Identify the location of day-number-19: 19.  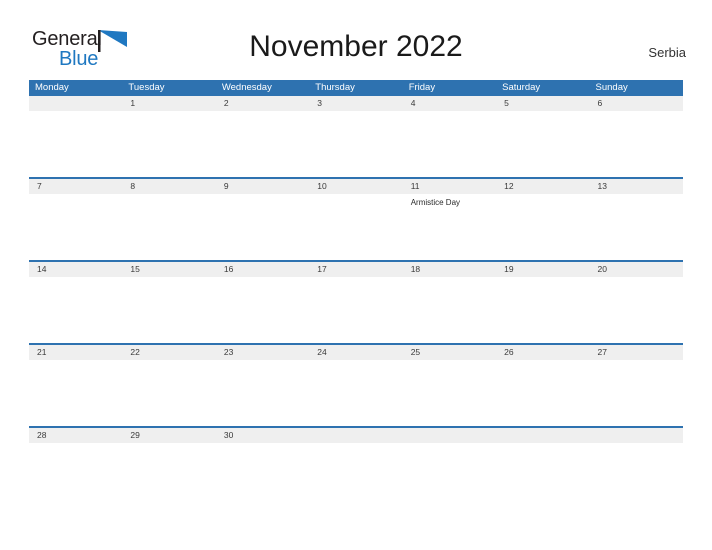
(542, 269).